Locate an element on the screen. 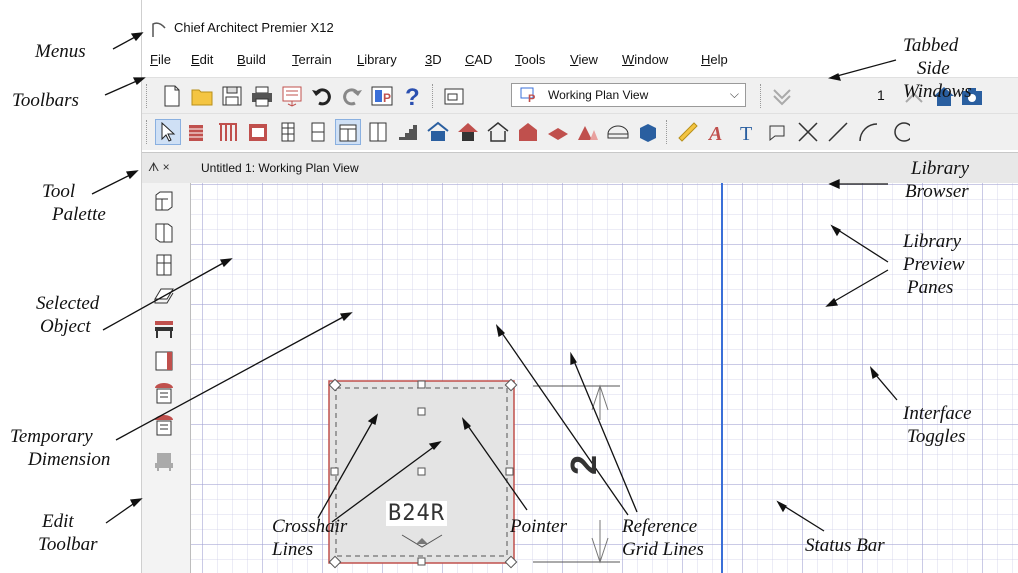  annotation-arrow-edit-toolbar is located at coordinates (124, 511).